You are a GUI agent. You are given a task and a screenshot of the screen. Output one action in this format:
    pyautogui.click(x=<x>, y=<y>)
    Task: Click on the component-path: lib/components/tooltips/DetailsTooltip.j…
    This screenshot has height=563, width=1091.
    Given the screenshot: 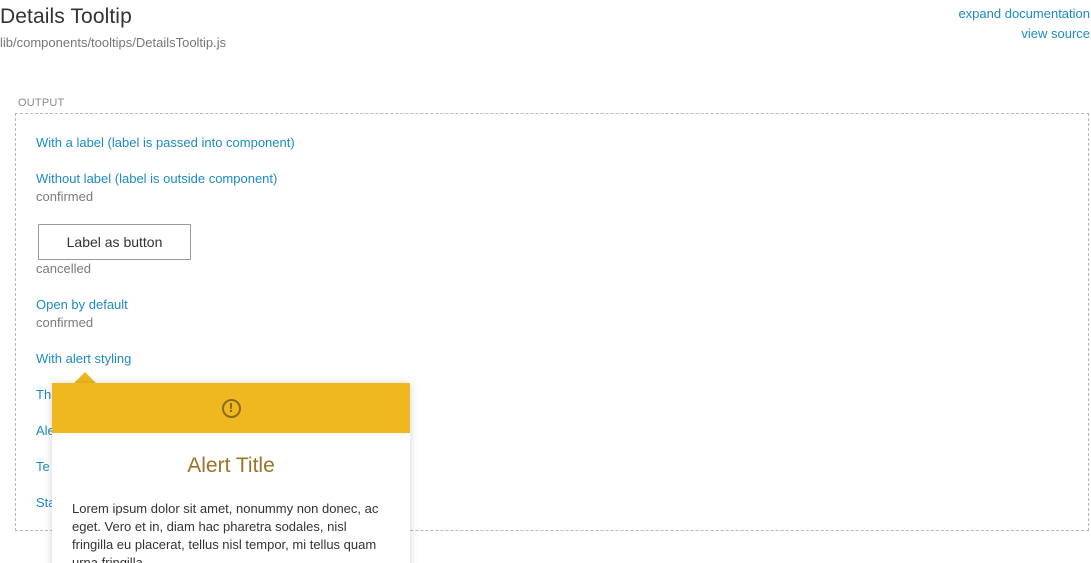 What is the action you would take?
    pyautogui.click(x=113, y=42)
    